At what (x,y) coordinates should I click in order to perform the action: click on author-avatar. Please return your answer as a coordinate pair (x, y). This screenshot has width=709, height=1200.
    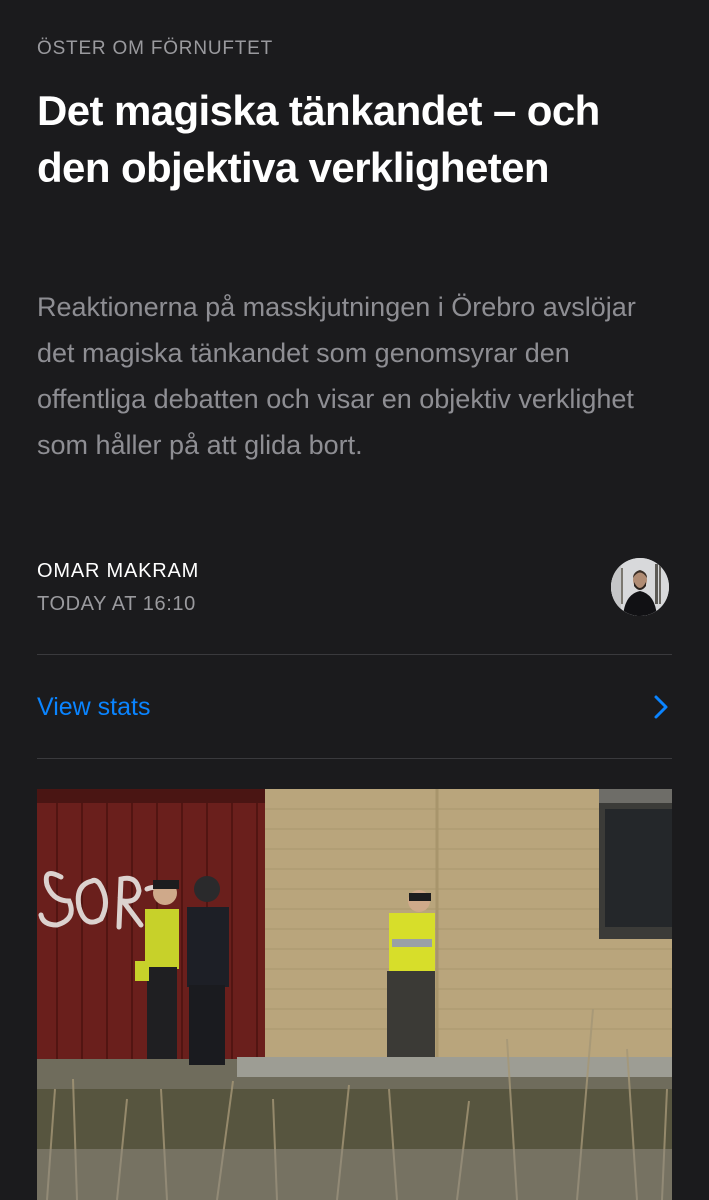
    Looking at the image, I should click on (640, 587).